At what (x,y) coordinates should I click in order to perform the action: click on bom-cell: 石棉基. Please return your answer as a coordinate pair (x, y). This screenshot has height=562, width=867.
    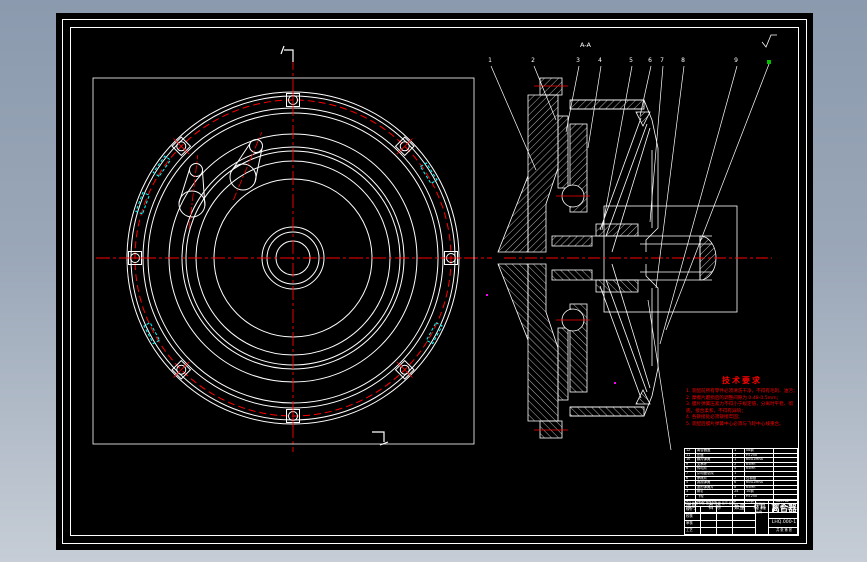
    Looking at the image, I should click on (758, 478).